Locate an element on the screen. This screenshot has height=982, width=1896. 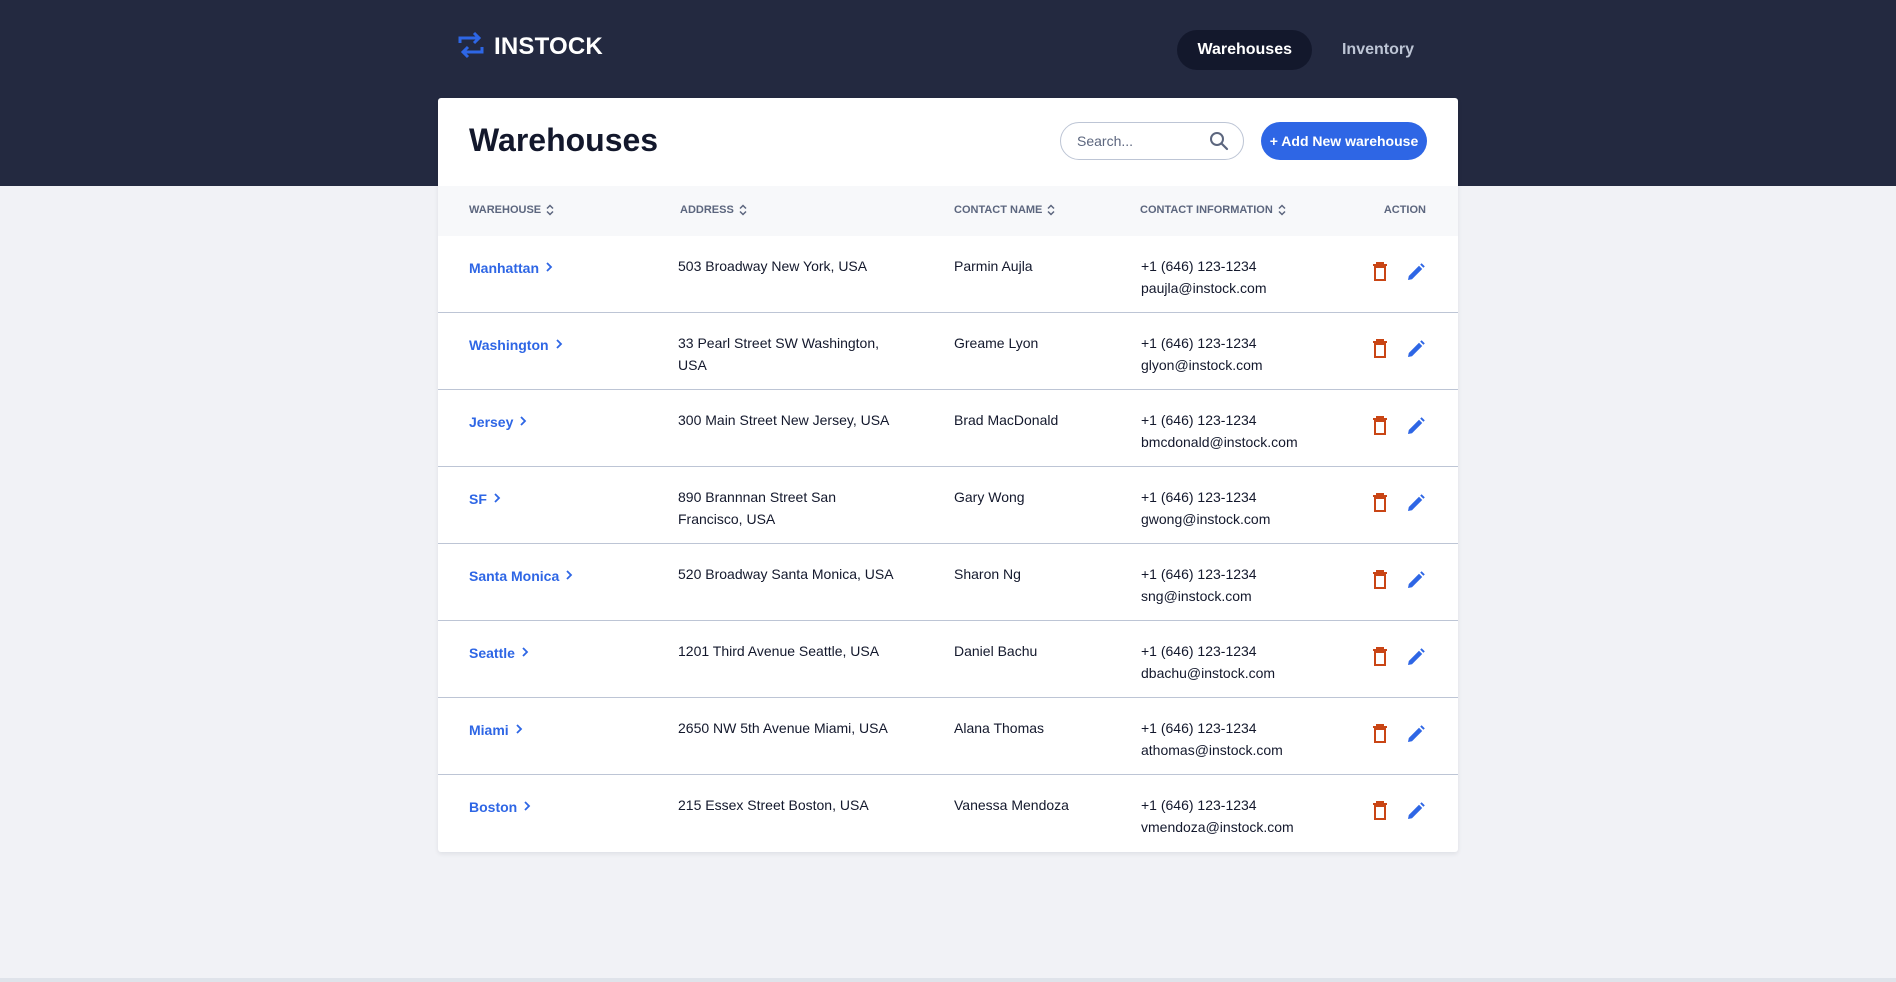
warehouse-link: Manhattan is located at coordinates (511, 268).